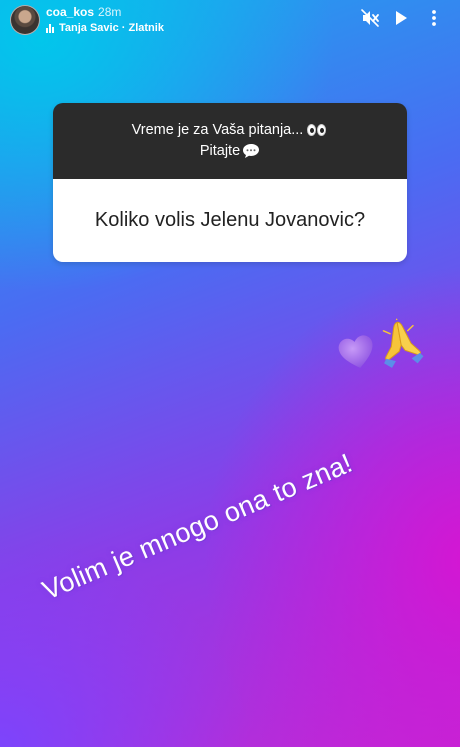 The image size is (460, 747). What do you see at coordinates (110, 12) in the screenshot?
I see `post-time: 28m` at bounding box center [110, 12].